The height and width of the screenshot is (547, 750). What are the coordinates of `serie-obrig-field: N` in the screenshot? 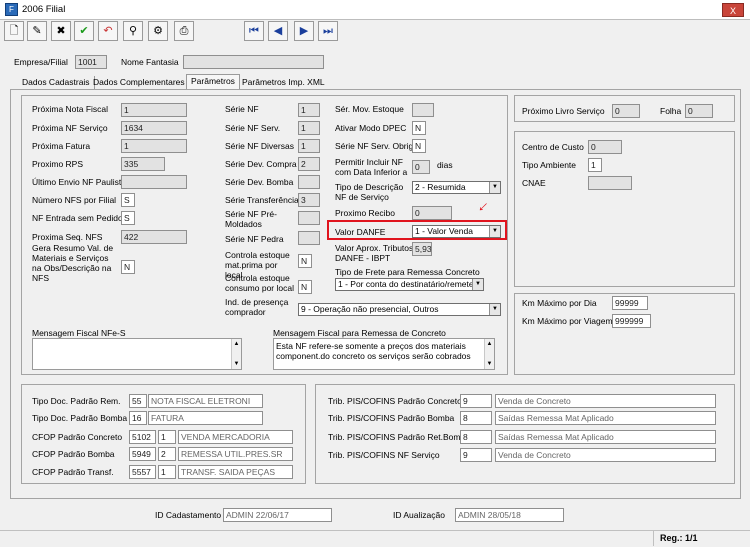 It's located at (419, 146).